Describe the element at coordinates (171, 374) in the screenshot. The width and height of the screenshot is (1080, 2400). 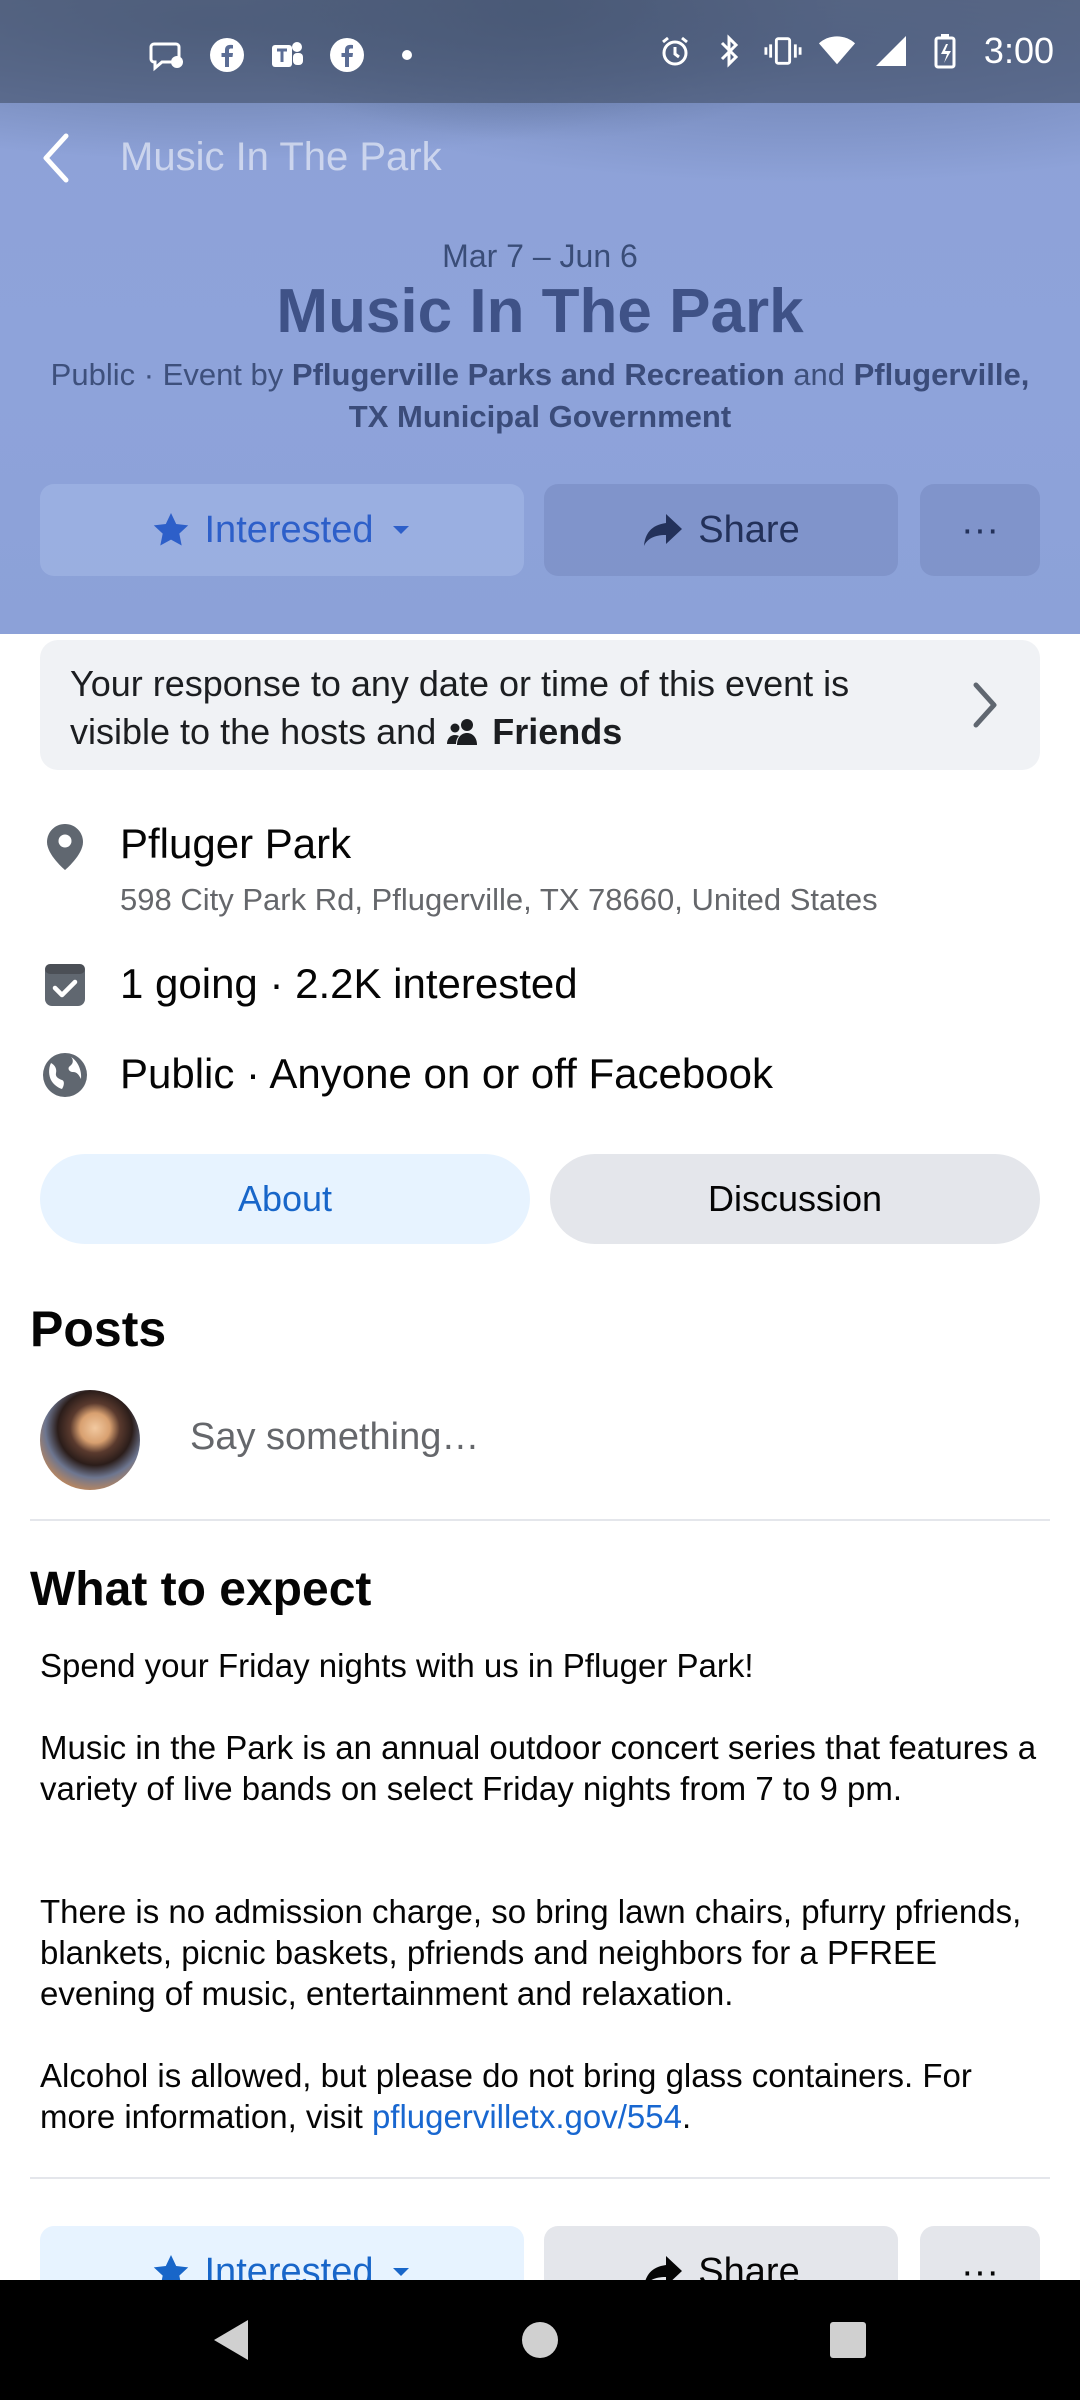
I see `hosts-prefix: Public · Event by` at that location.